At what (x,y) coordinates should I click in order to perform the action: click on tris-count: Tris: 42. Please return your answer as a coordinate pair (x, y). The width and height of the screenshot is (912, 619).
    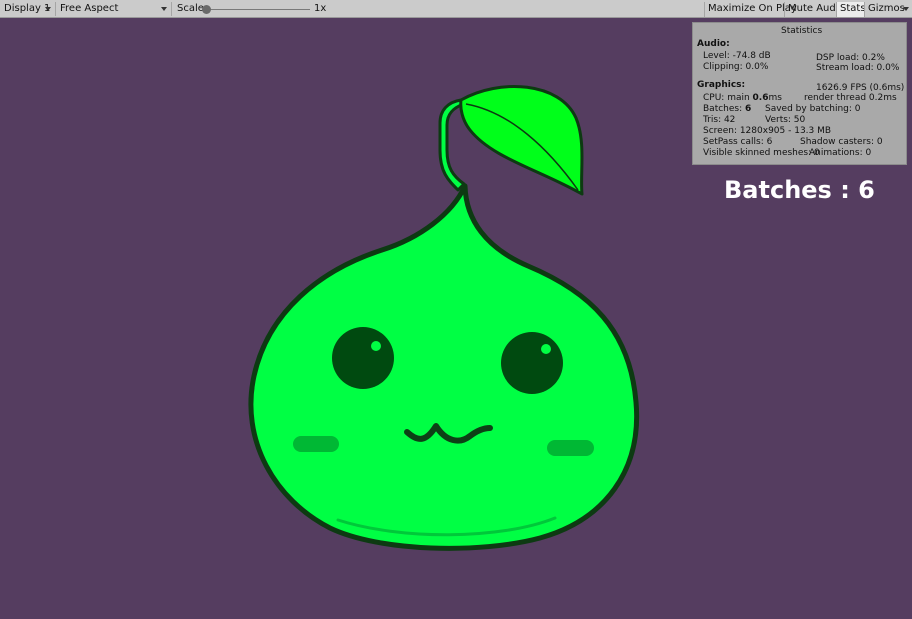
    Looking at the image, I should click on (719, 120).